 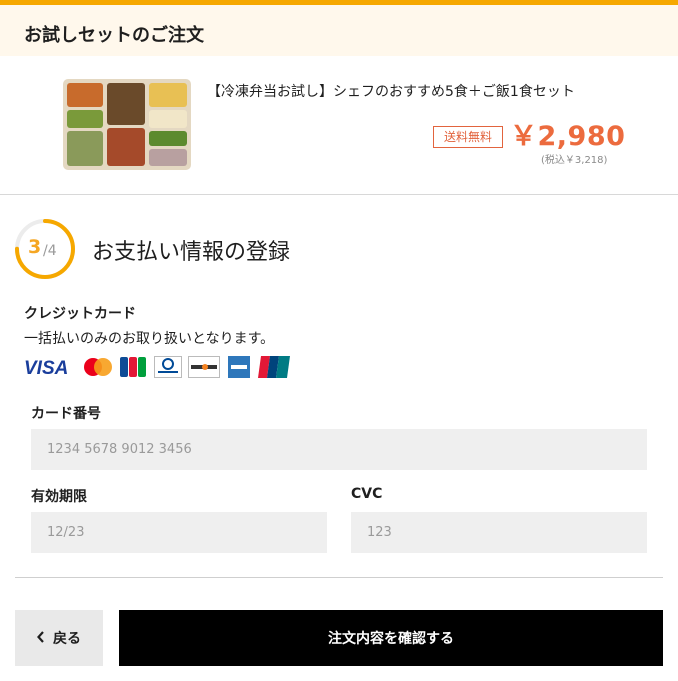 I want to click on product-image, so click(x=127, y=124).